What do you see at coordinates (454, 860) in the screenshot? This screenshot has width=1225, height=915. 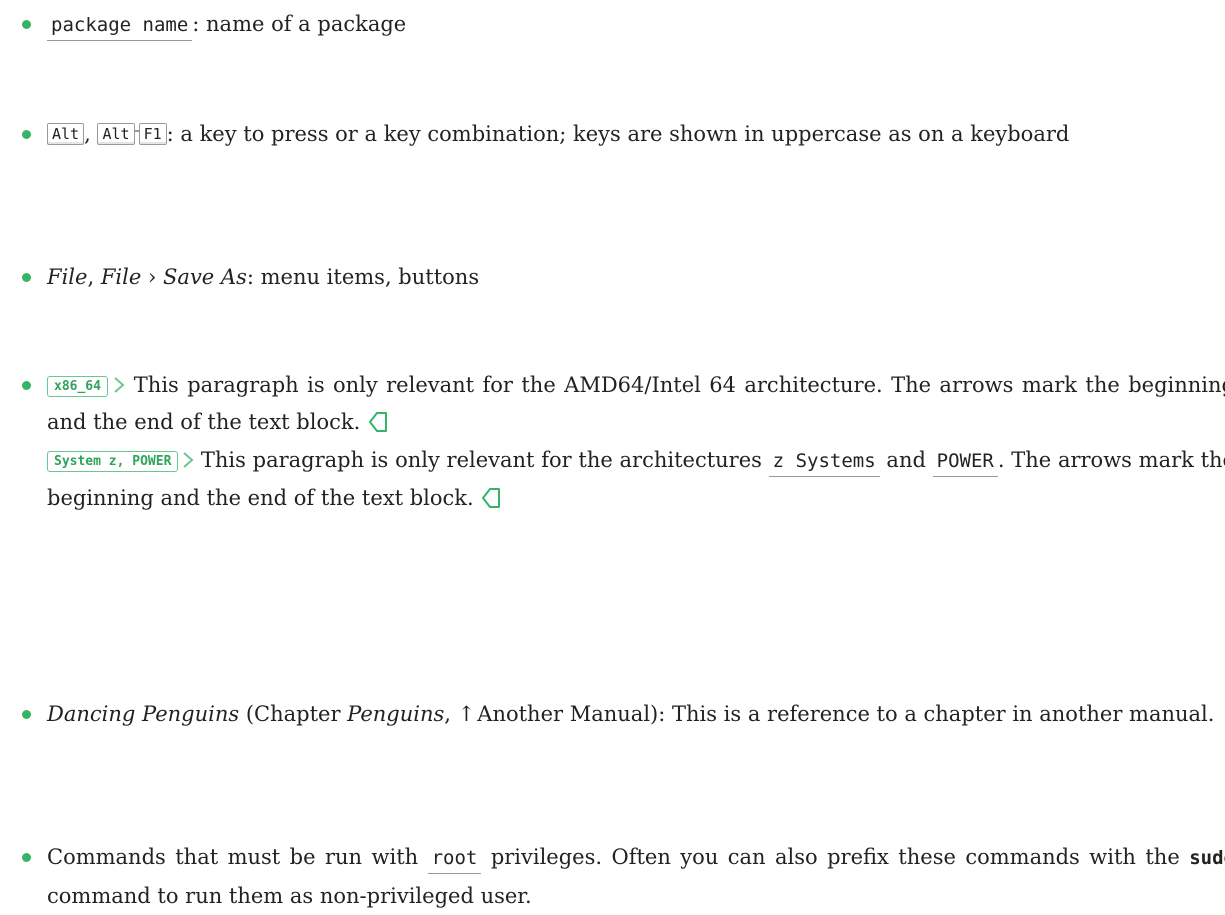 I see `code-root: root` at bounding box center [454, 860].